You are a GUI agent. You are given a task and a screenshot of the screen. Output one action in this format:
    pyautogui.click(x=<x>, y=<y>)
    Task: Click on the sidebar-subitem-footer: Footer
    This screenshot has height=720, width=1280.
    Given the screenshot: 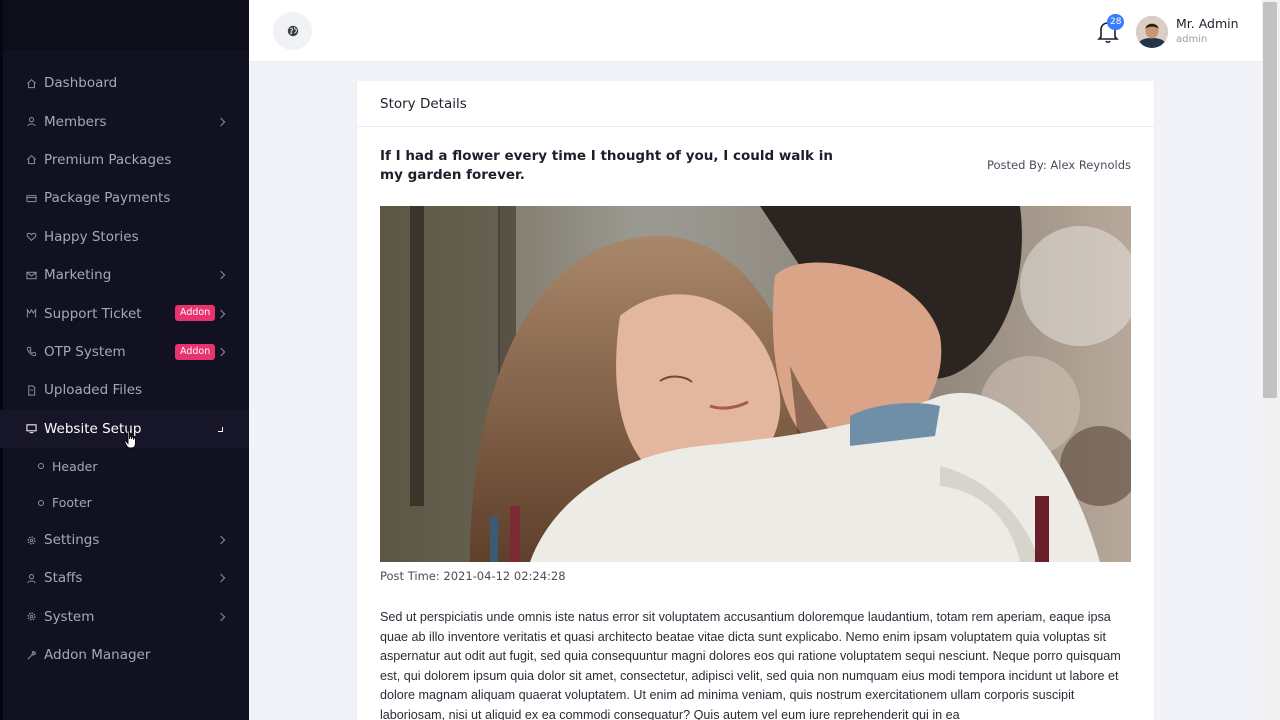 What is the action you would take?
    pyautogui.click(x=124, y=502)
    